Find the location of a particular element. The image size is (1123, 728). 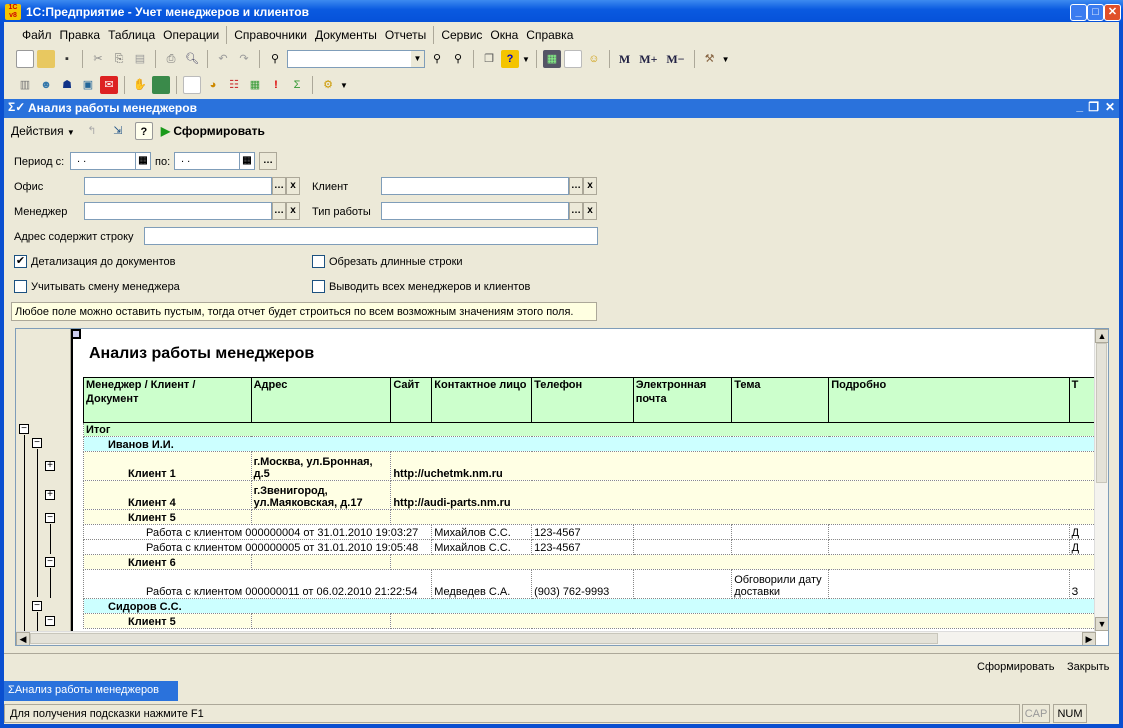

new-document-icon is located at coordinates (25, 59).